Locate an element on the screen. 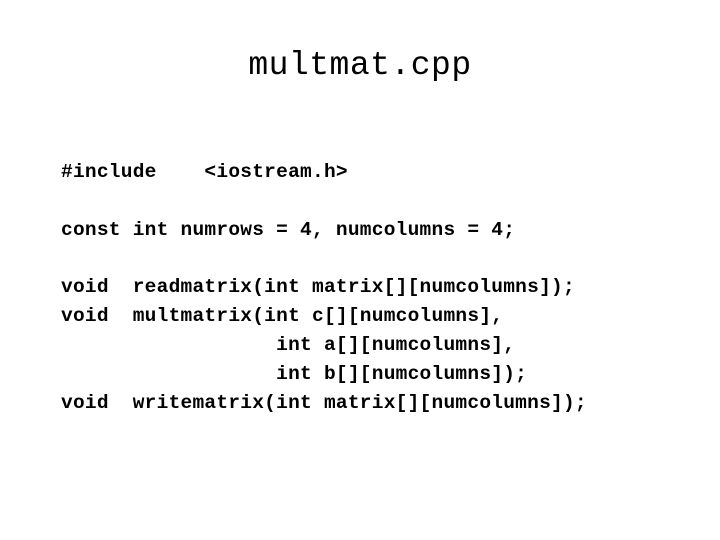 This screenshot has width=720, height=540. slide-title: multmat.cpp is located at coordinates (360, 65).